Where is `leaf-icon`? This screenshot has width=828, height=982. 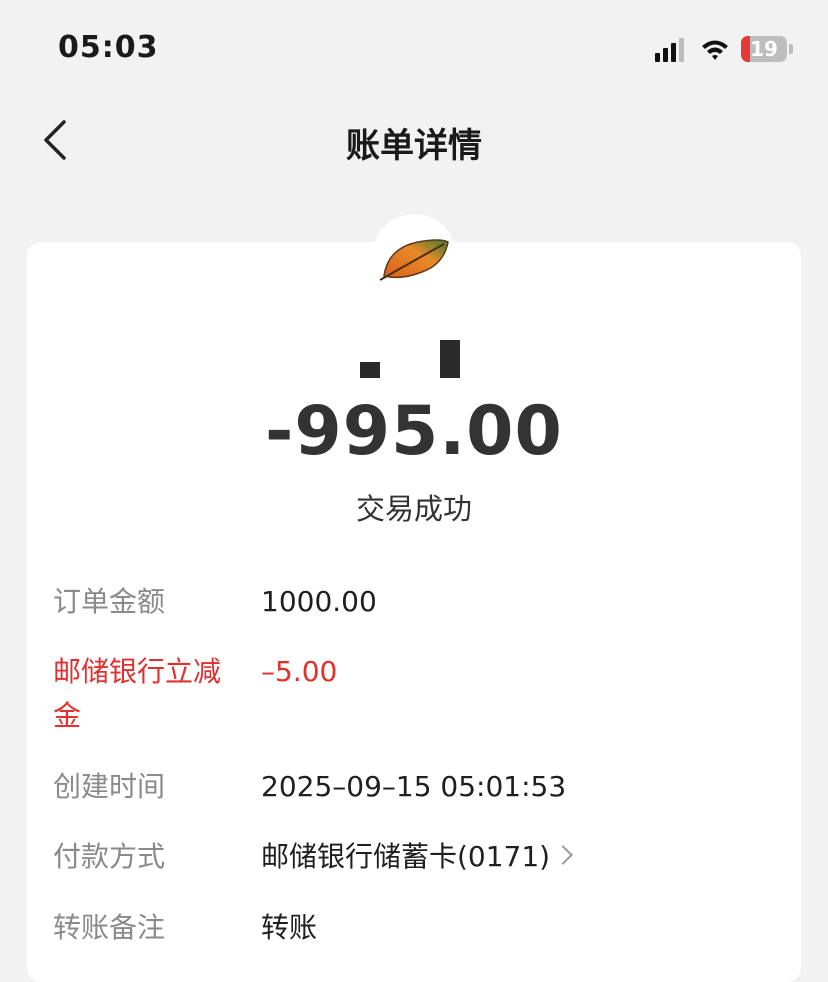
leaf-icon is located at coordinates (414, 260).